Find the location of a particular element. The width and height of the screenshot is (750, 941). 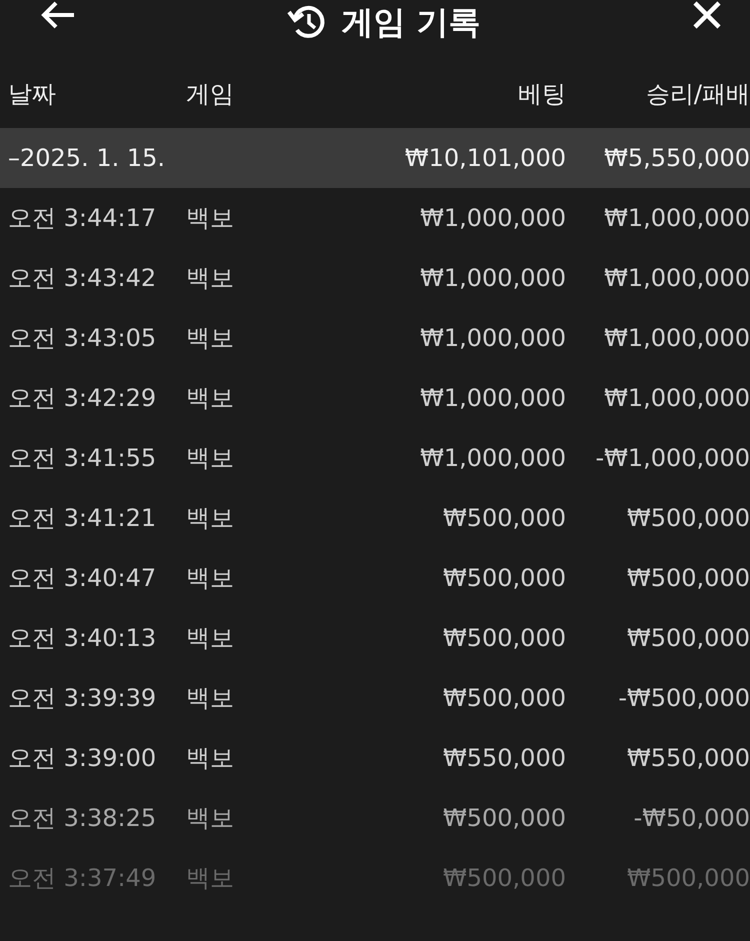

column-header: 게임 is located at coordinates (210, 94).